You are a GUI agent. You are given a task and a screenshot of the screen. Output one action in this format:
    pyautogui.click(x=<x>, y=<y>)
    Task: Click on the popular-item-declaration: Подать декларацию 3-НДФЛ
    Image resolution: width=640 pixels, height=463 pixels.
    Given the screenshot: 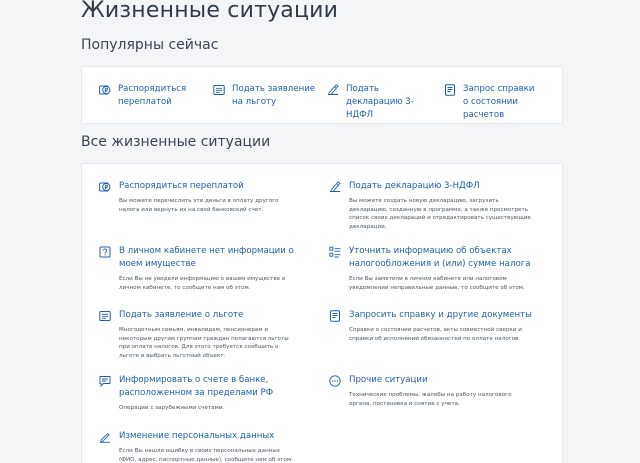 What is the action you would take?
    pyautogui.click(x=379, y=102)
    